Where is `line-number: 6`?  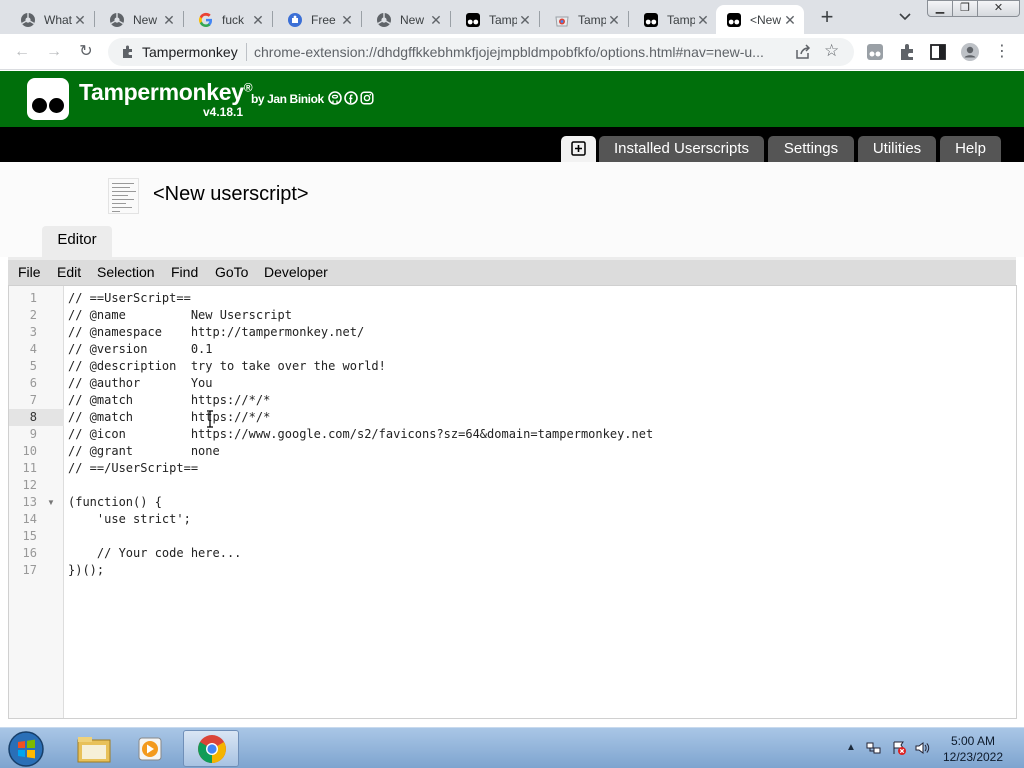
line-number: 6 is located at coordinates (33, 383).